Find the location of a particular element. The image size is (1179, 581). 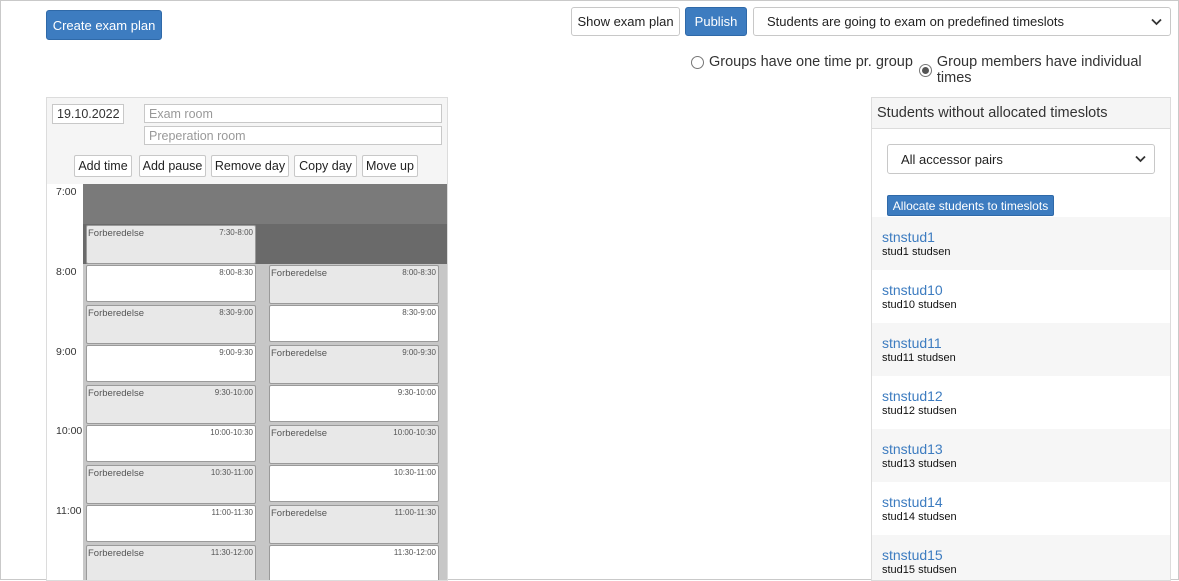

hour-label: 9:00 is located at coordinates (66, 352).